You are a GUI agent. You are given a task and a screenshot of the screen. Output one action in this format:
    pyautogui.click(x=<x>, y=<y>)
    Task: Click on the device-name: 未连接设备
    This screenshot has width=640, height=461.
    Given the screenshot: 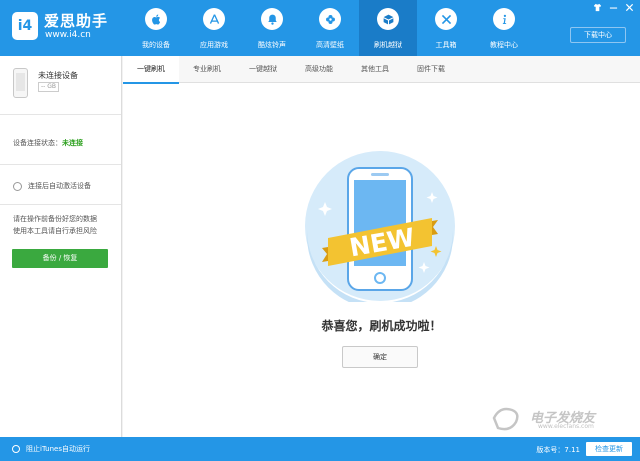 What is the action you would take?
    pyautogui.click(x=58, y=75)
    